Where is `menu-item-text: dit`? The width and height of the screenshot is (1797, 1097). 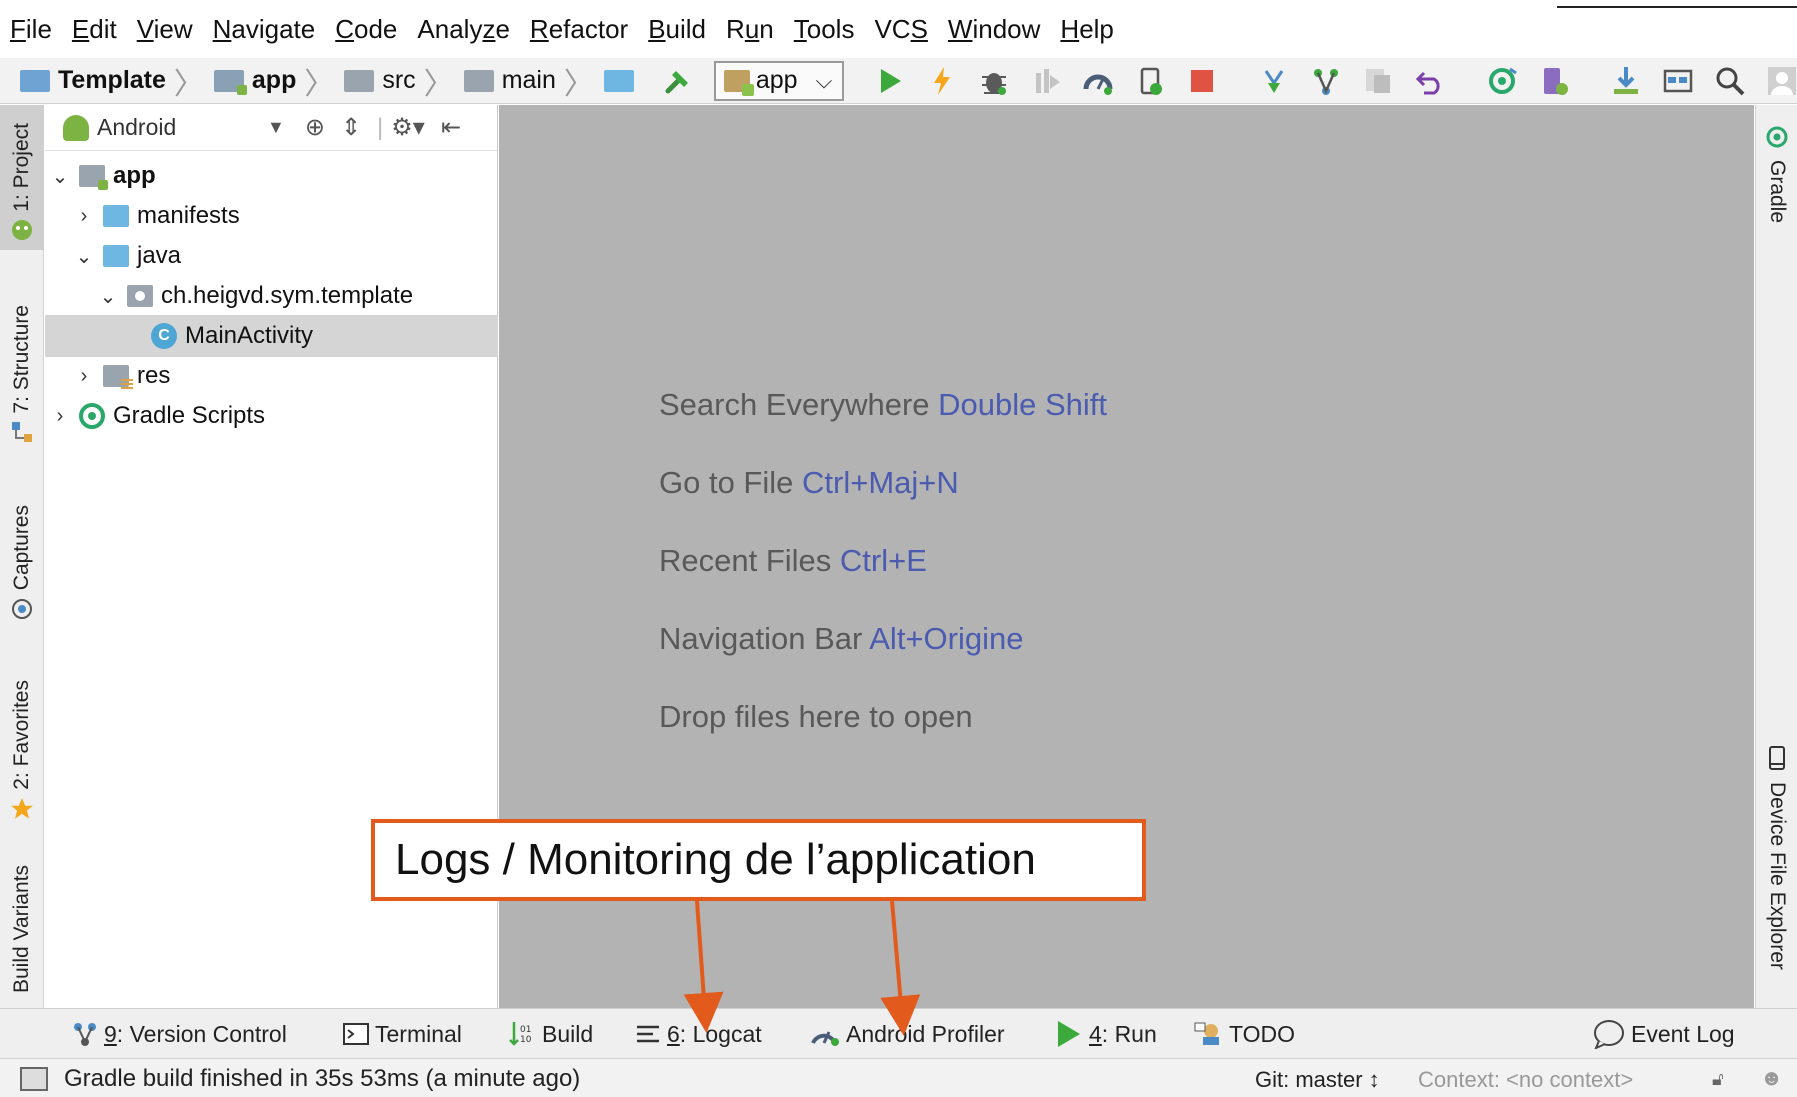 menu-item-text: dit is located at coordinates (103, 28).